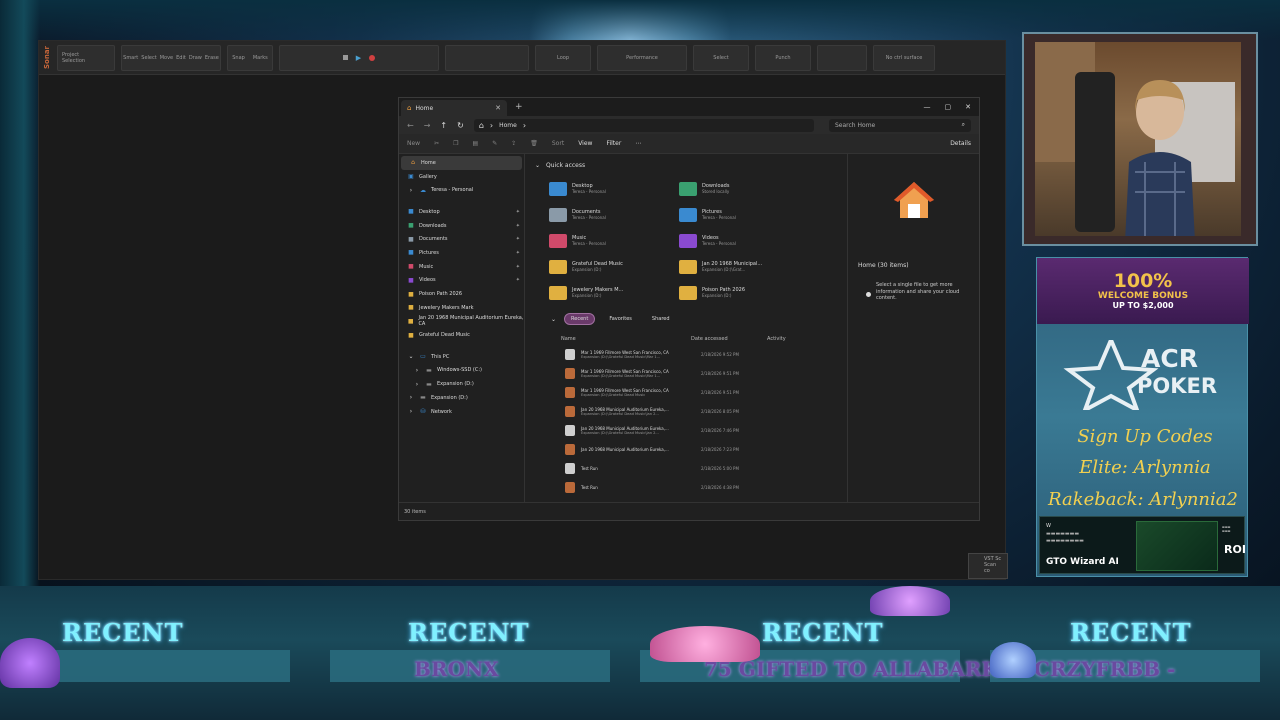 The image size is (1280, 720). What do you see at coordinates (181, 58) in the screenshot?
I see `tool-edit: Edit` at bounding box center [181, 58].